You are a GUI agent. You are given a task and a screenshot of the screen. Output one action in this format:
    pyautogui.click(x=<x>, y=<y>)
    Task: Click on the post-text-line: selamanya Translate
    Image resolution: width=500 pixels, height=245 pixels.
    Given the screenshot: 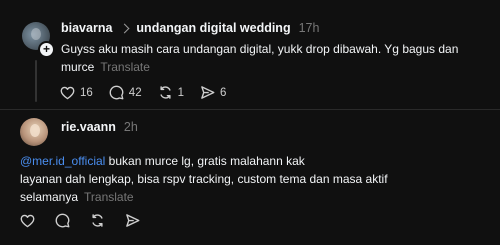 What is the action you would take?
    pyautogui.click(x=240, y=197)
    